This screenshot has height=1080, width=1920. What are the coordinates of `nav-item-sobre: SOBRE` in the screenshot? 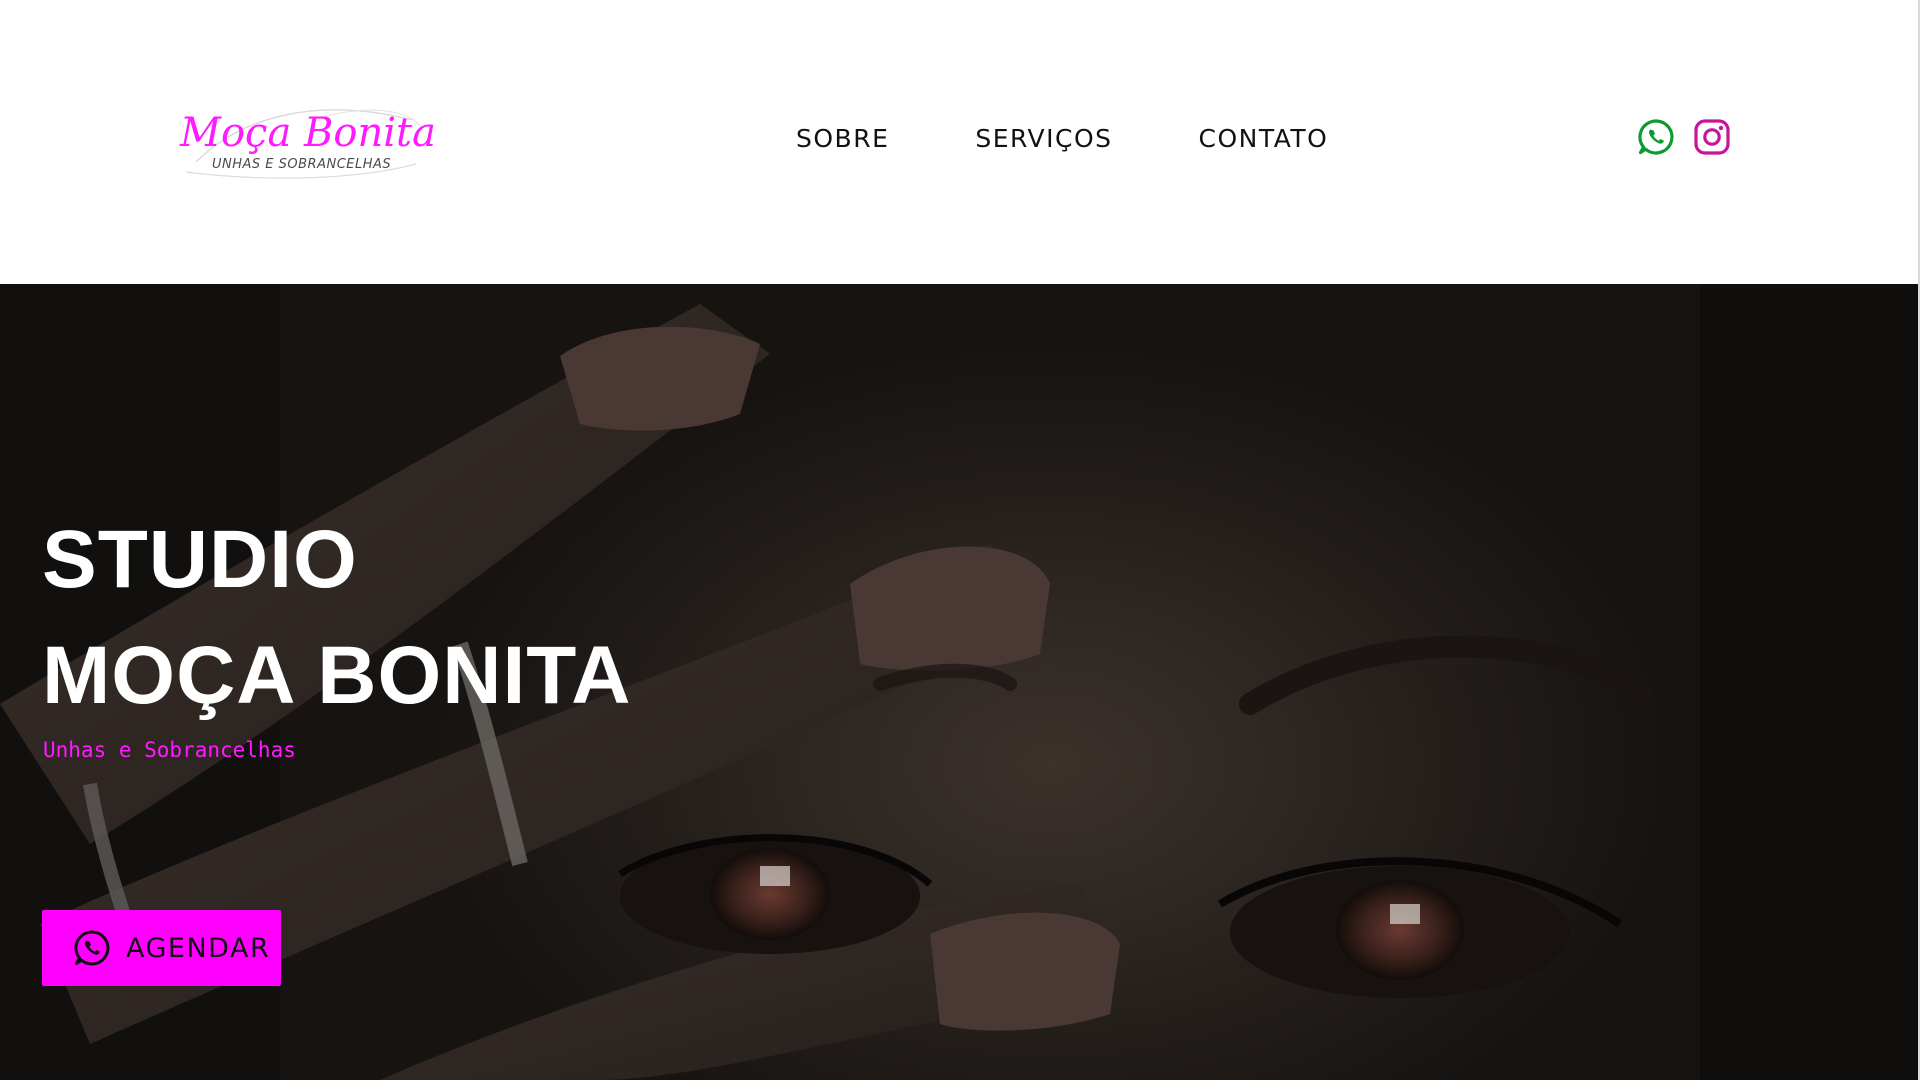 It's located at (842, 140).